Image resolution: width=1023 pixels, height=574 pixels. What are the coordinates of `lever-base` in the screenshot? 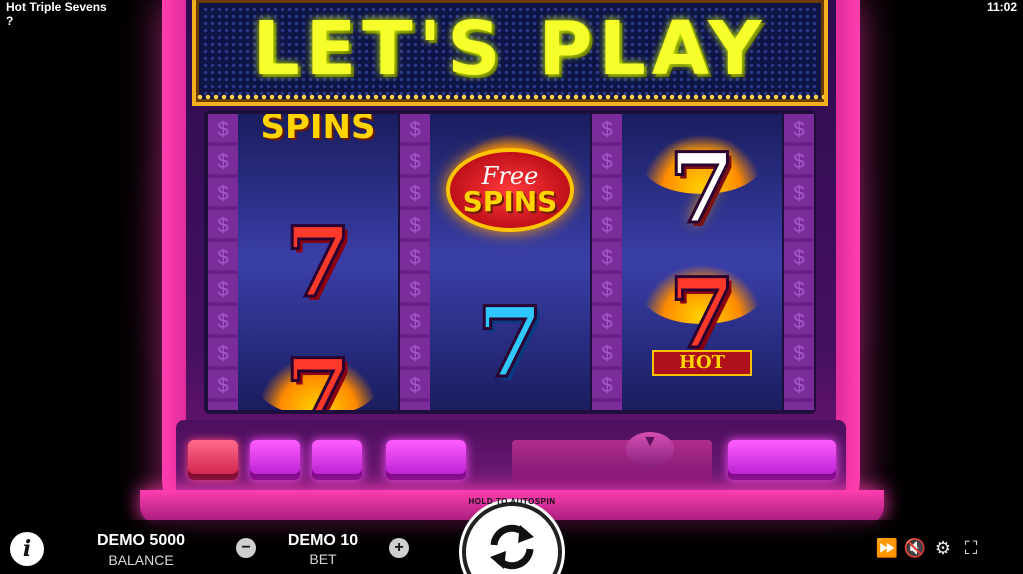 It's located at (612, 462).